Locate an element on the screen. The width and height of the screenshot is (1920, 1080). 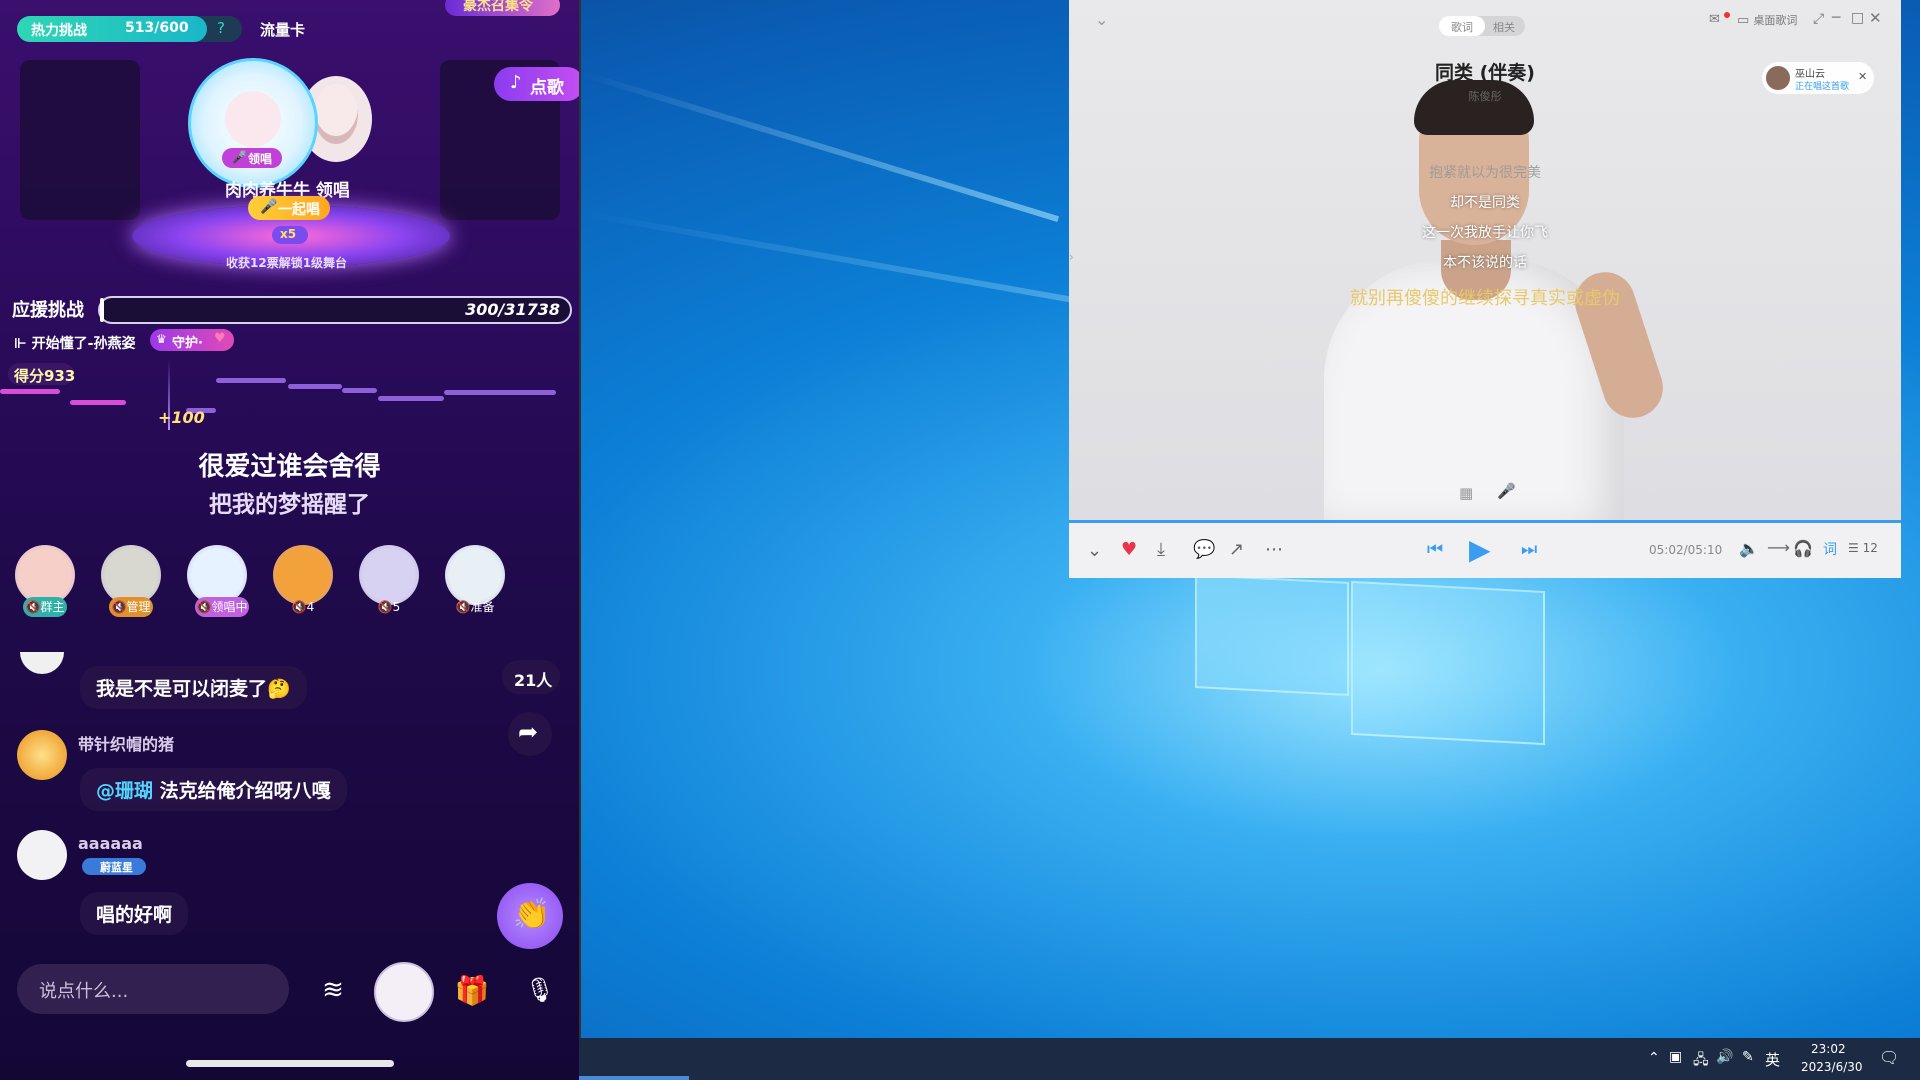
previous-icon: ⏮ is located at coordinates (1435, 549).